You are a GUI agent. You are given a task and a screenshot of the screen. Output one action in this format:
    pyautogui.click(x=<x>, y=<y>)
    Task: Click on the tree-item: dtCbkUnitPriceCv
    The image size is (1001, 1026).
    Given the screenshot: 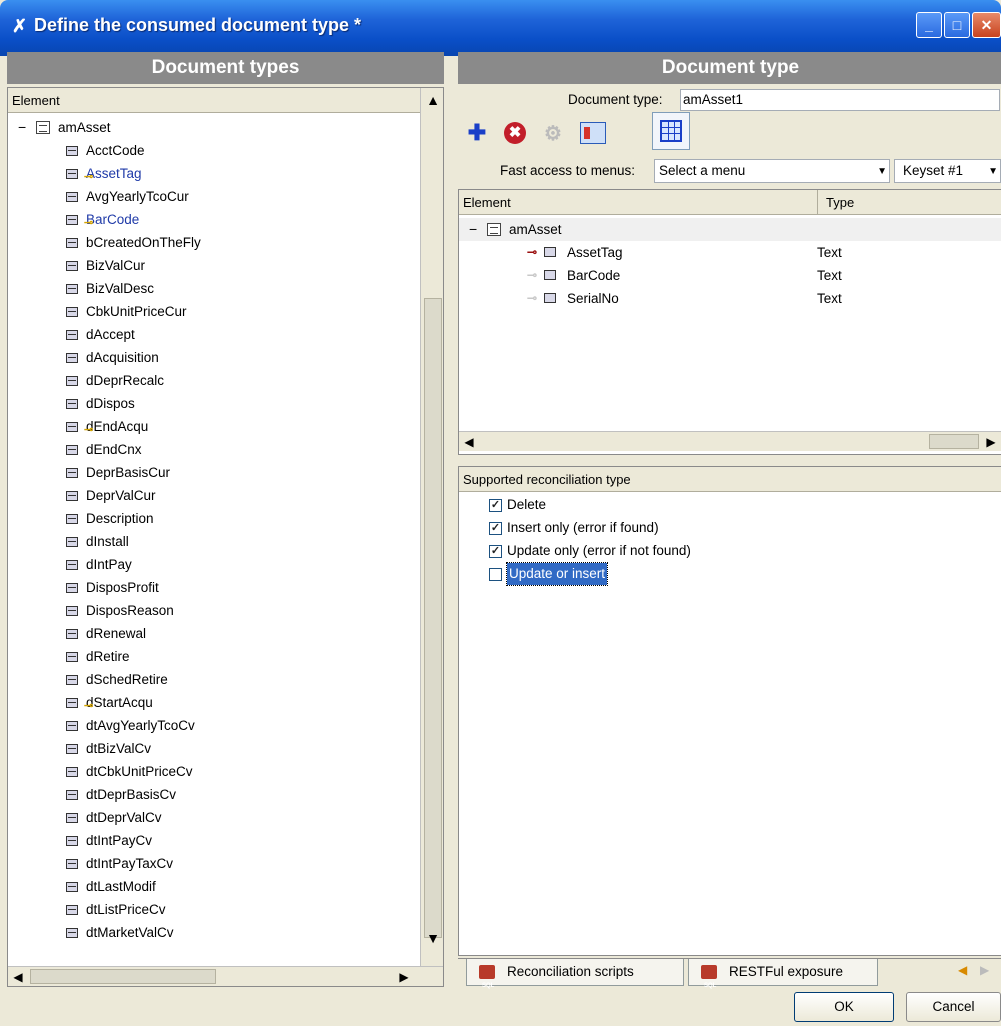 What is the action you would take?
    pyautogui.click(x=213, y=771)
    